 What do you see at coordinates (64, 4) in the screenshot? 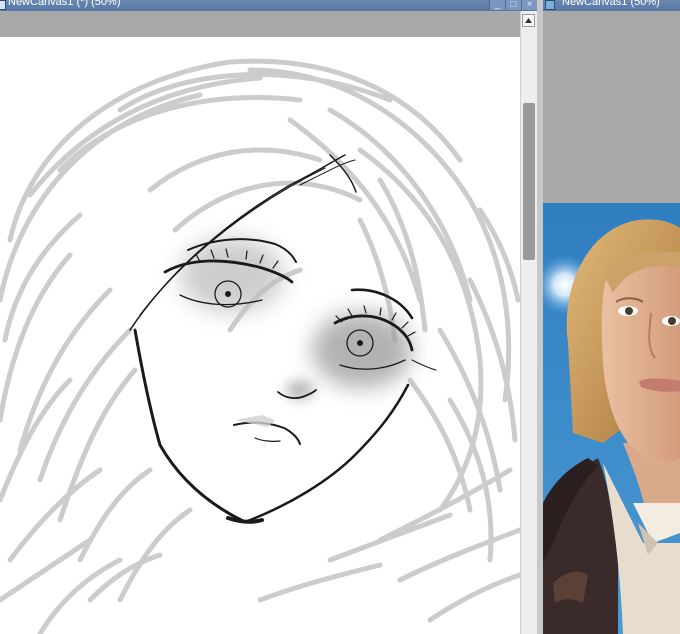
I see `window-title: NewCanvas1 (*) (50%)` at bounding box center [64, 4].